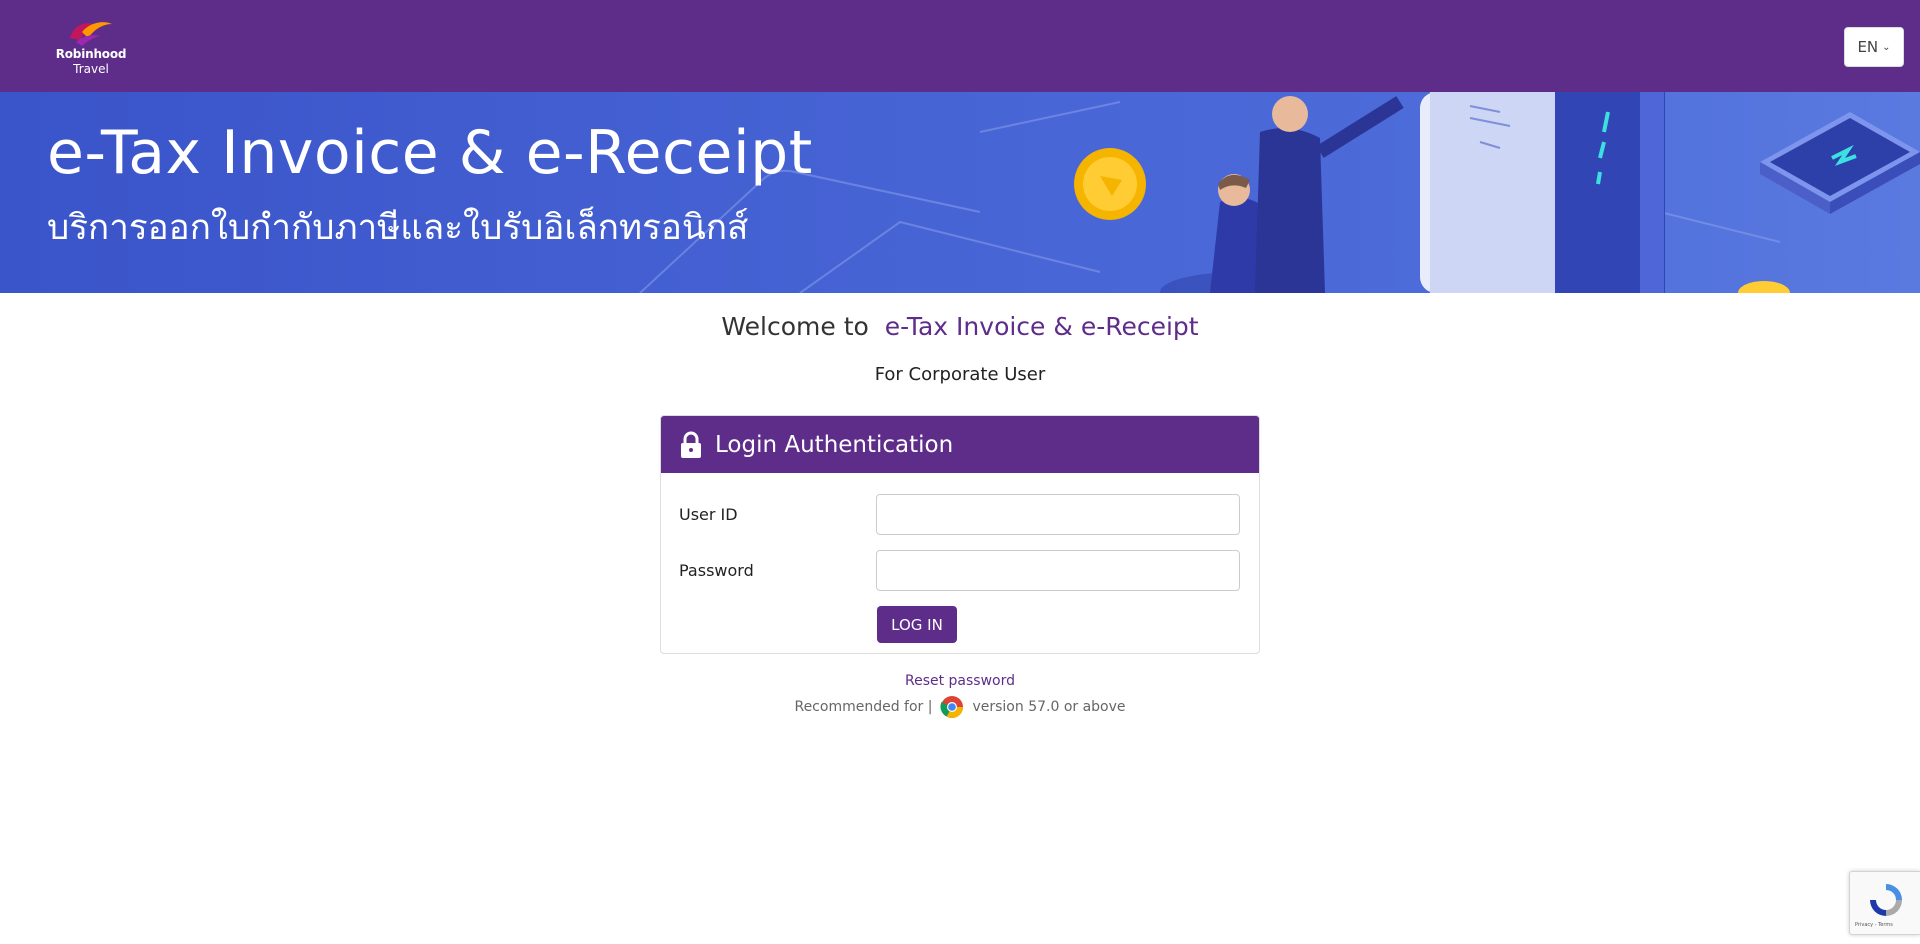 The width and height of the screenshot is (1920, 944). Describe the element at coordinates (917, 624) in the screenshot. I see `login-button: LOG IN` at that location.